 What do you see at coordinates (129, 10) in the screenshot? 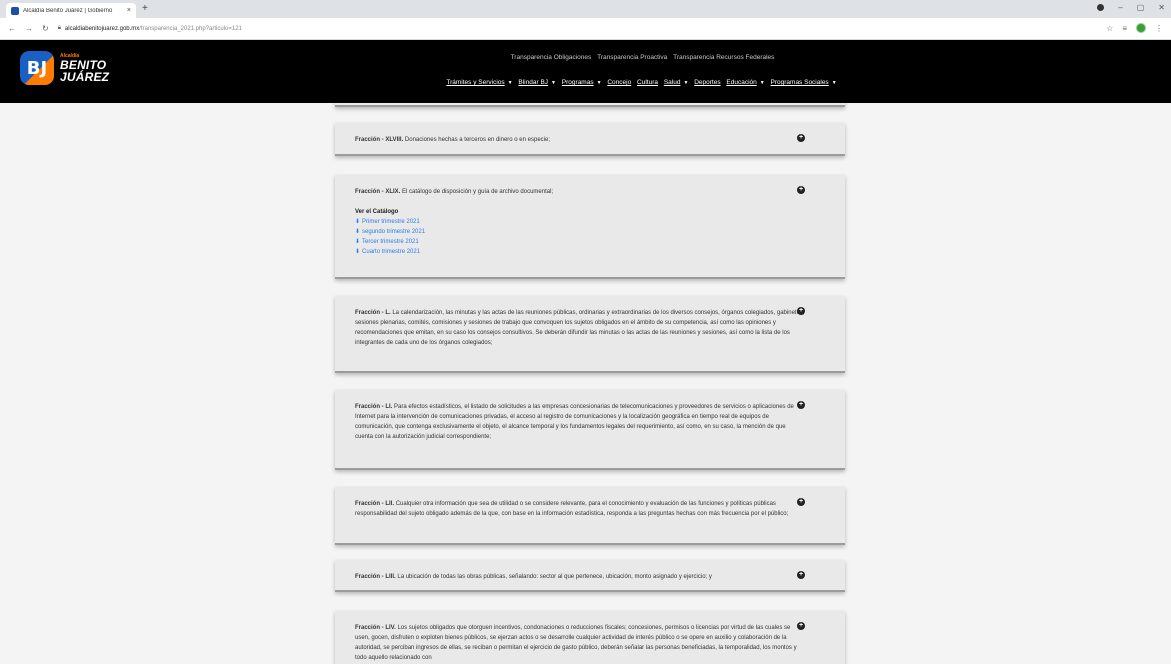
I see `close-tab-icon: ×` at bounding box center [129, 10].